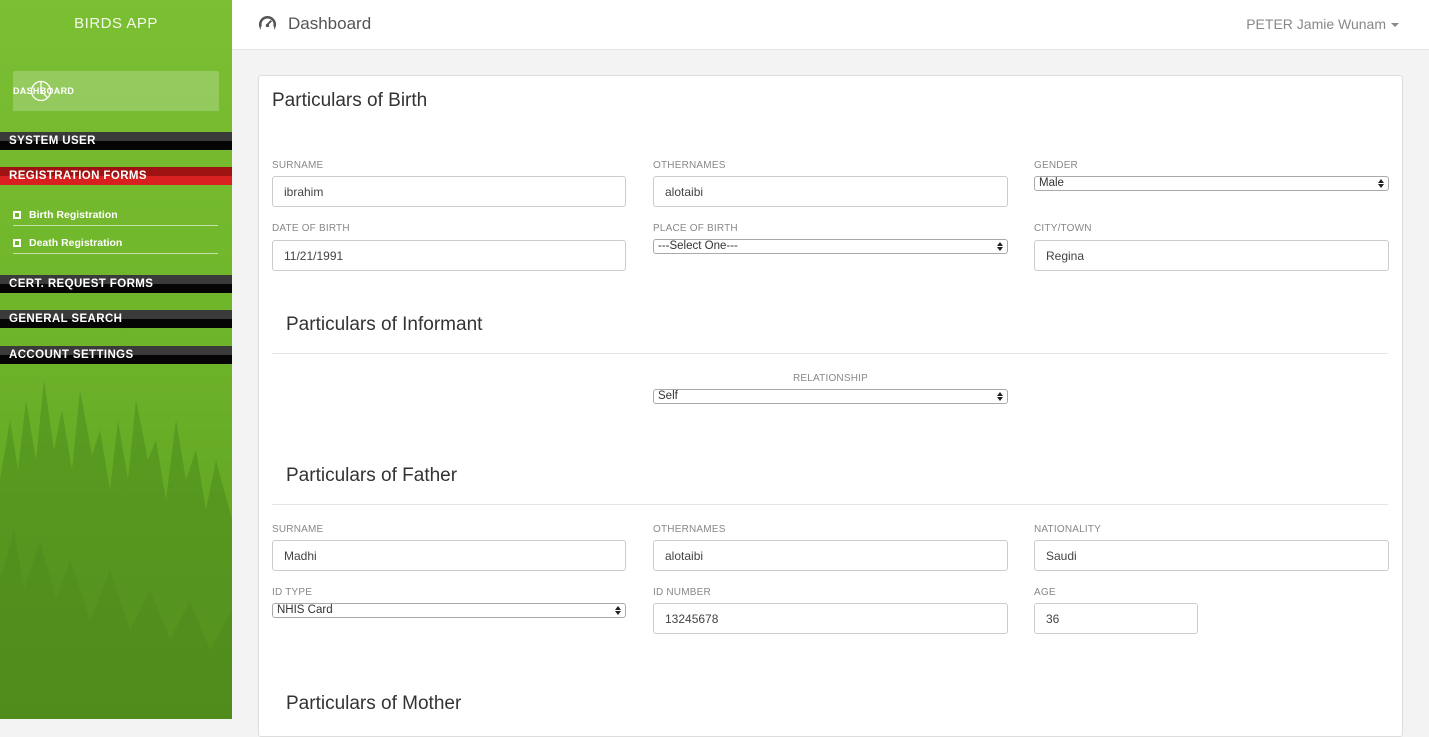  Describe the element at coordinates (372, 475) in the screenshot. I see `section-heading-father: Particulars of Father` at that location.